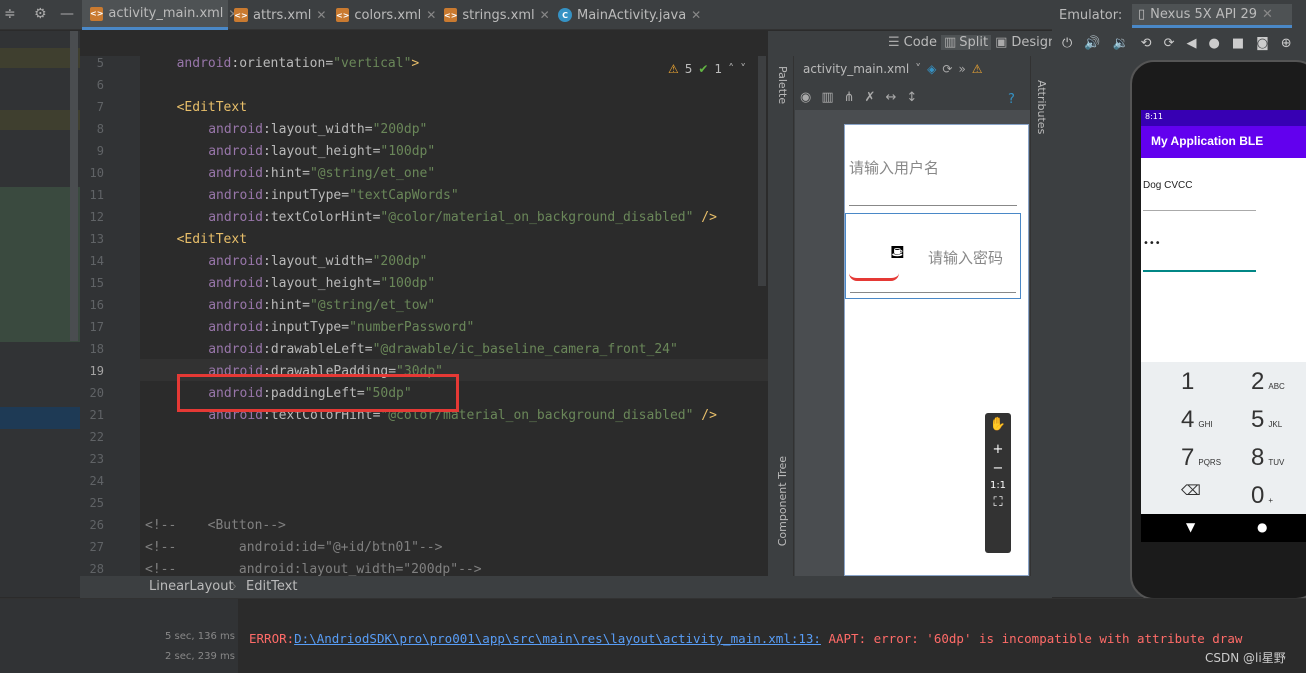 Image resolution: width=1306 pixels, height=673 pixels. I want to click on keypad-key: 8 TUV, so click(1267, 458).